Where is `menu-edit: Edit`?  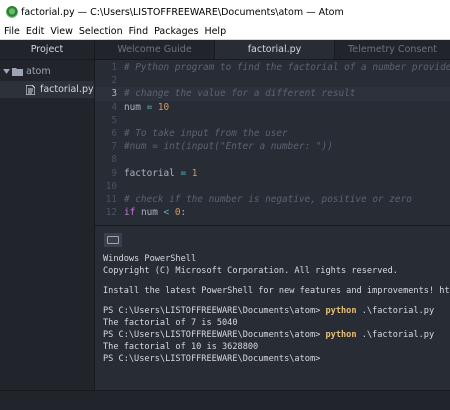 menu-edit: Edit is located at coordinates (35, 31).